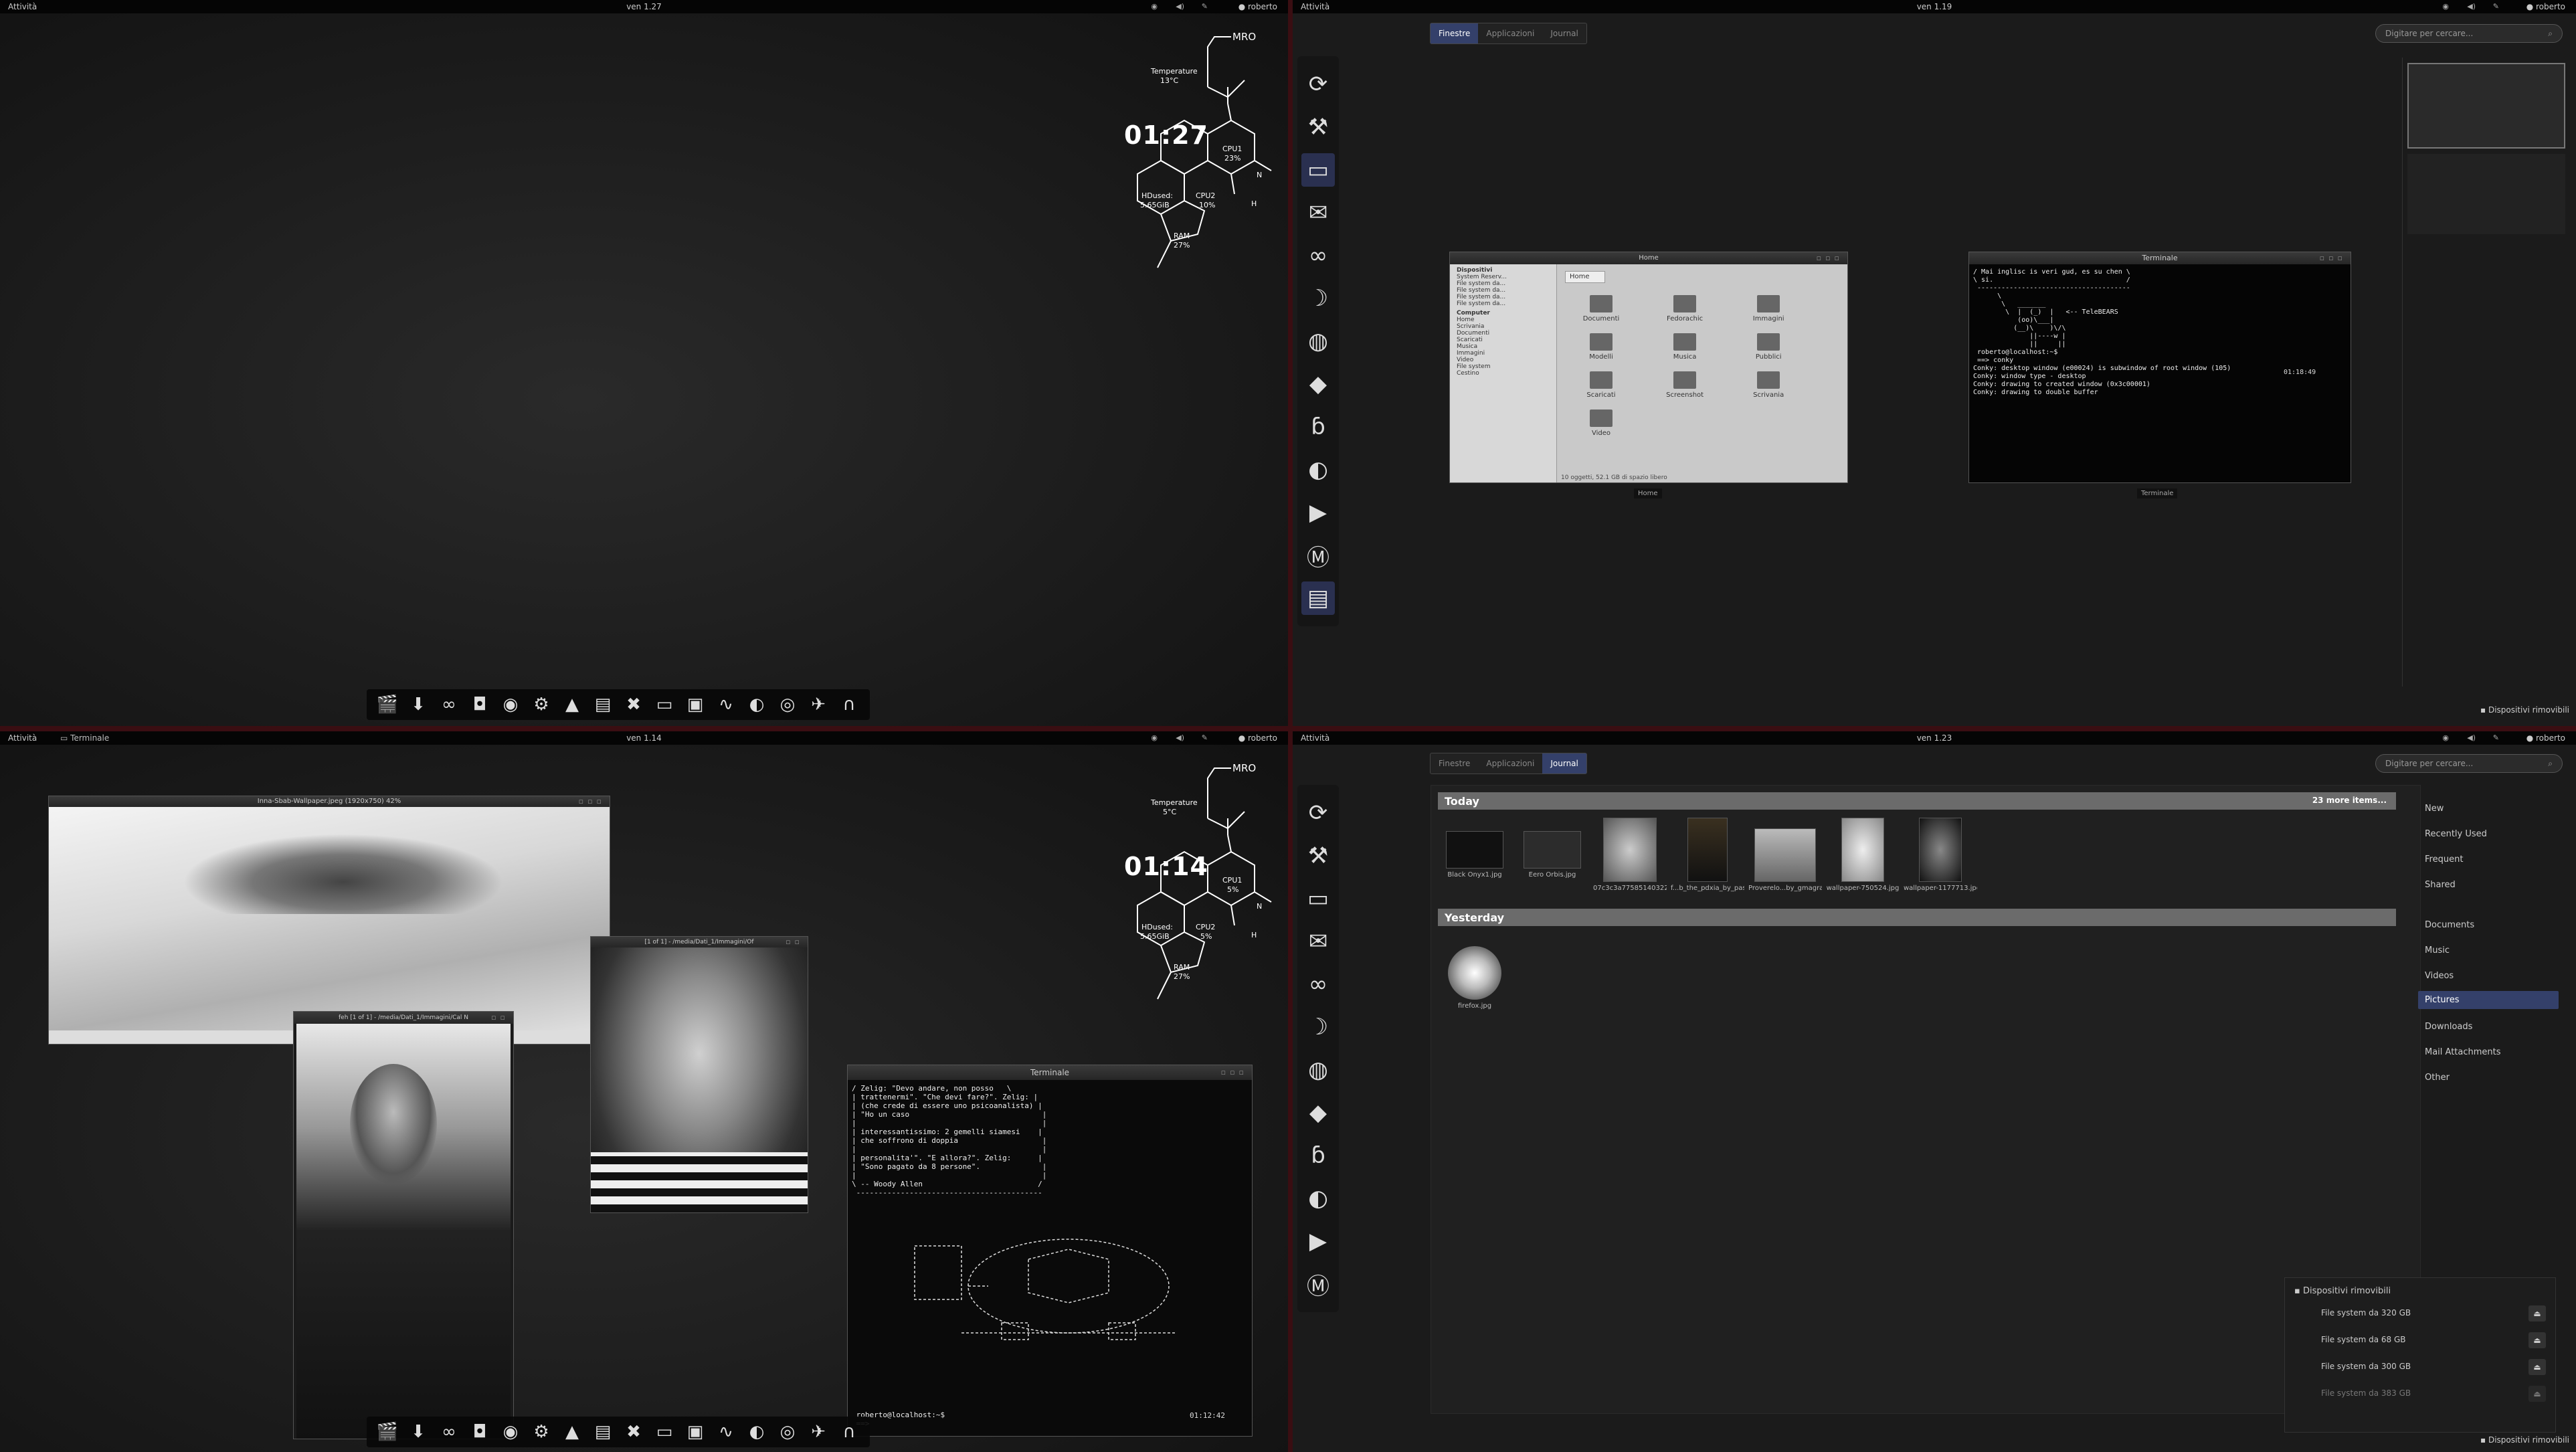 The height and width of the screenshot is (1452, 2576). I want to click on journal-item: Proverelo...by_gmagrao.jpg, so click(1785, 855).